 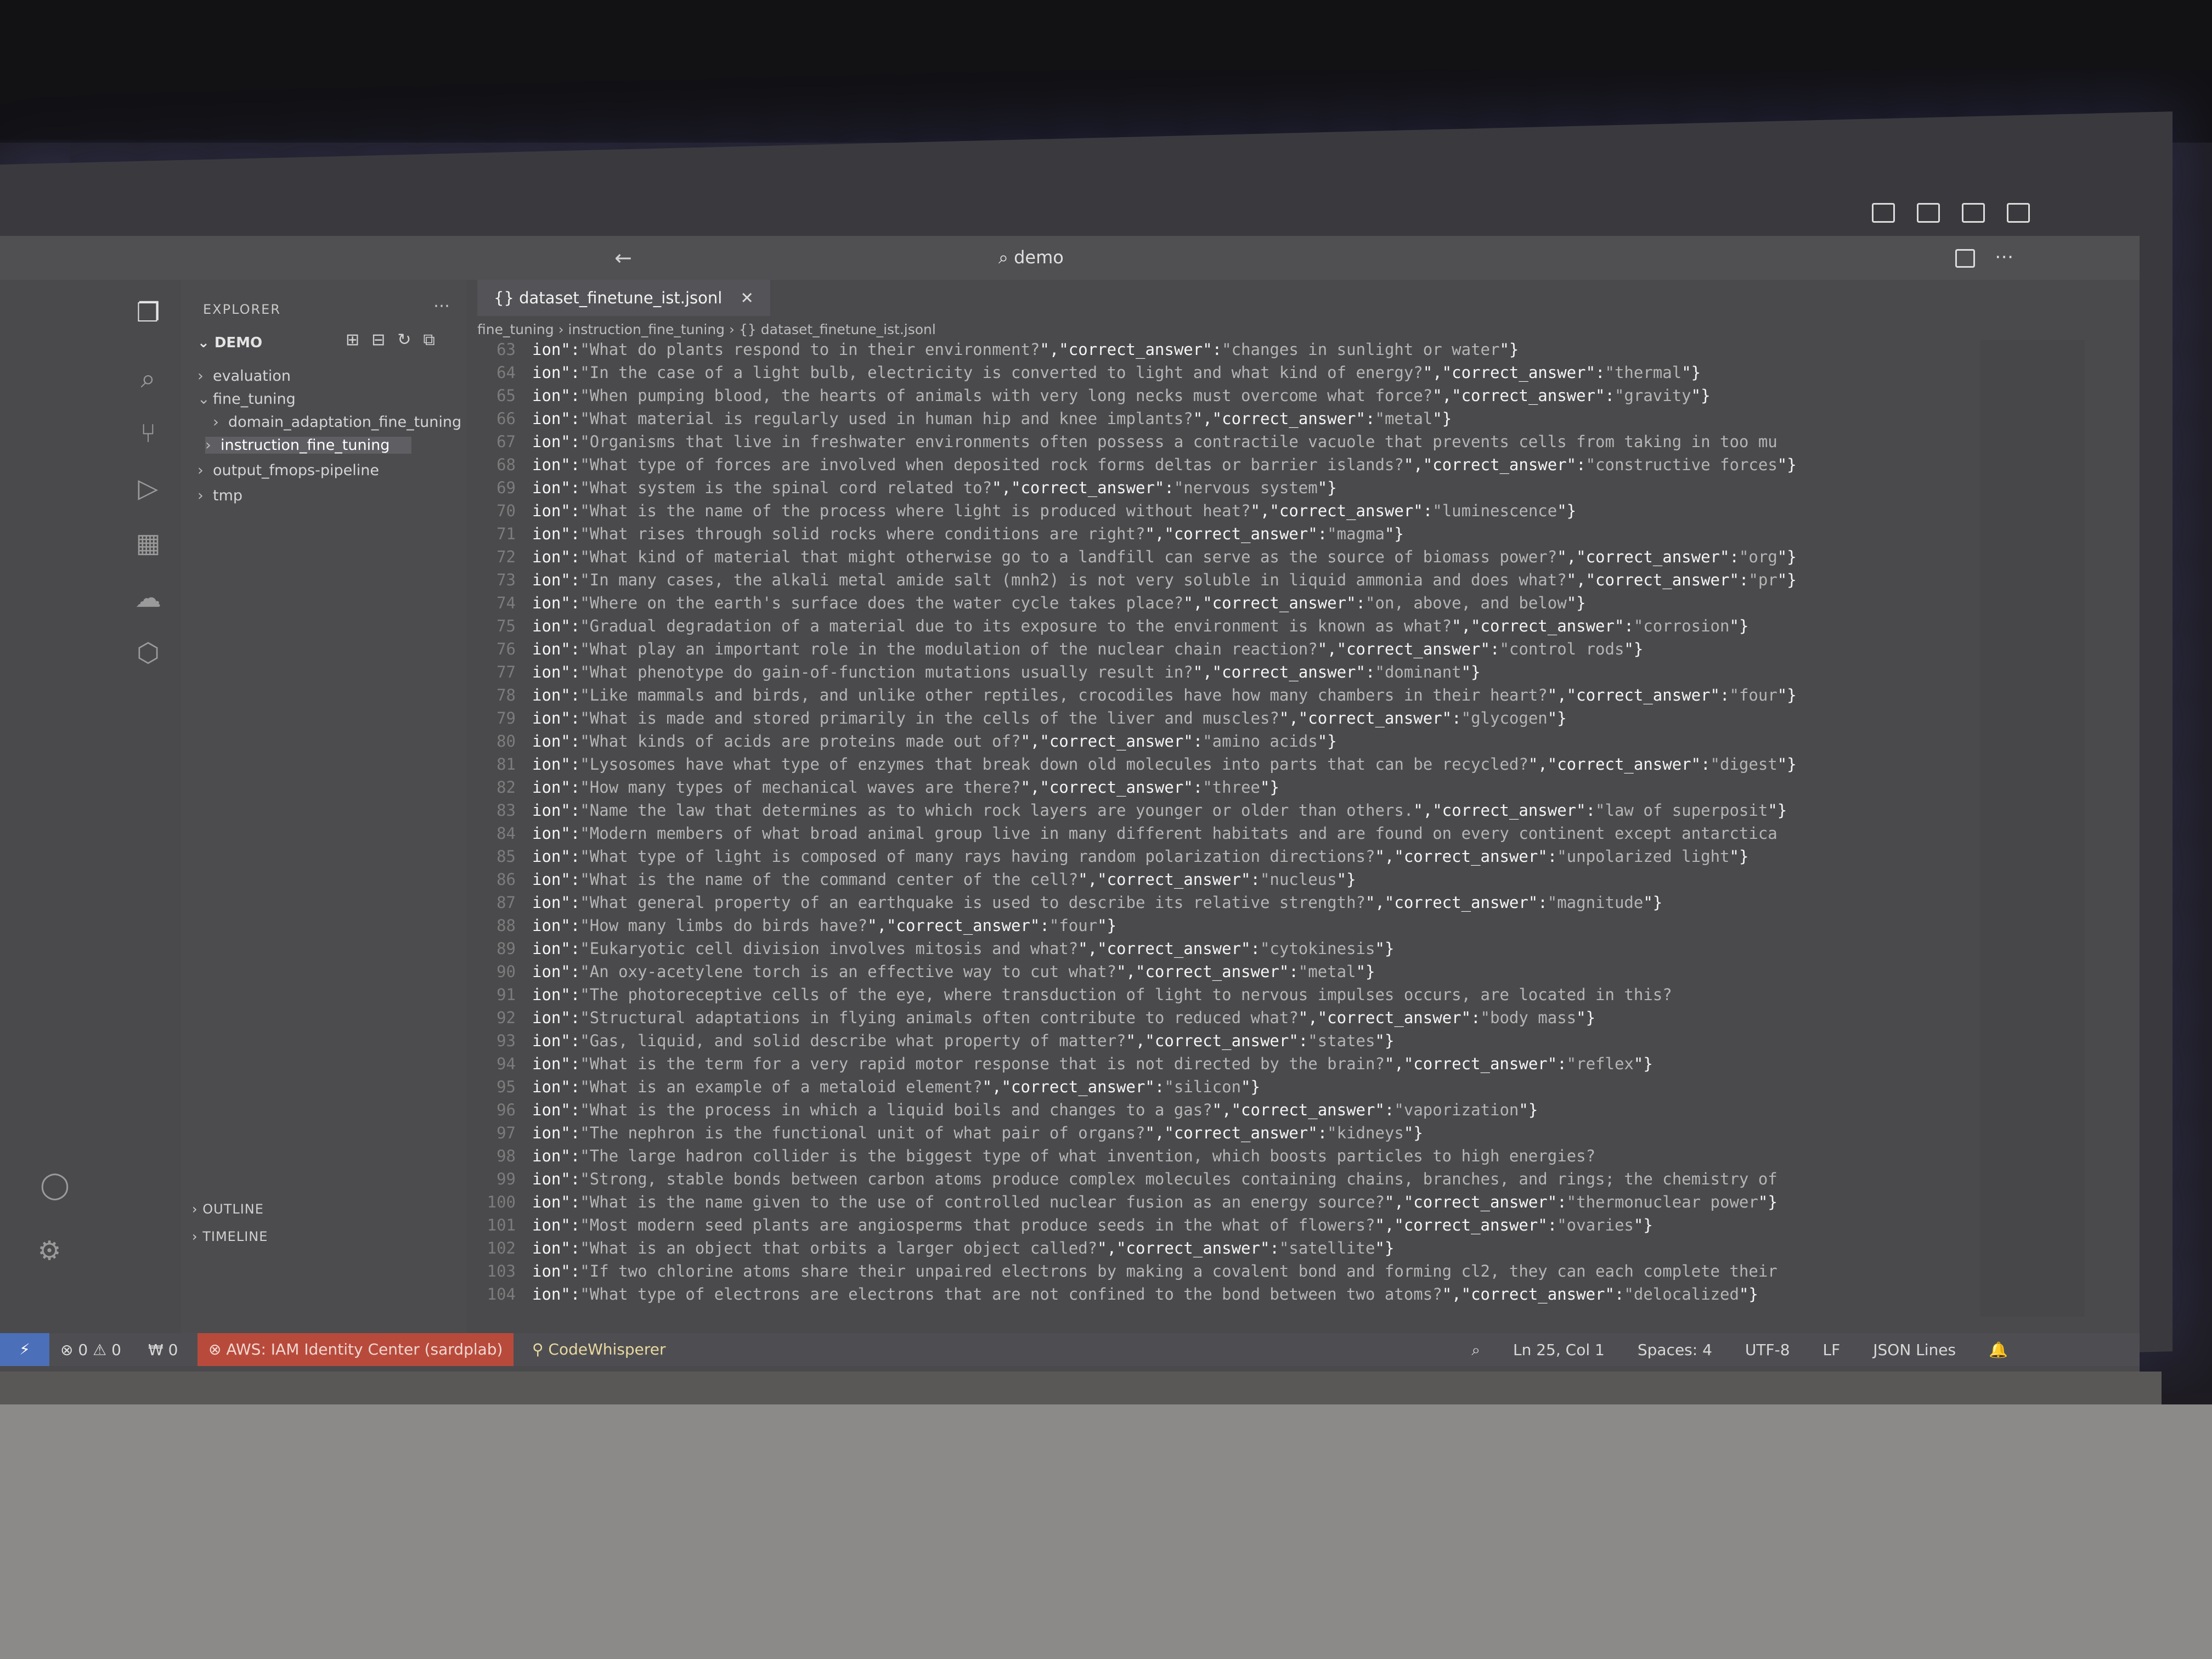 What do you see at coordinates (515, 329) in the screenshot?
I see `breadcrumb-item: fine_tuning` at bounding box center [515, 329].